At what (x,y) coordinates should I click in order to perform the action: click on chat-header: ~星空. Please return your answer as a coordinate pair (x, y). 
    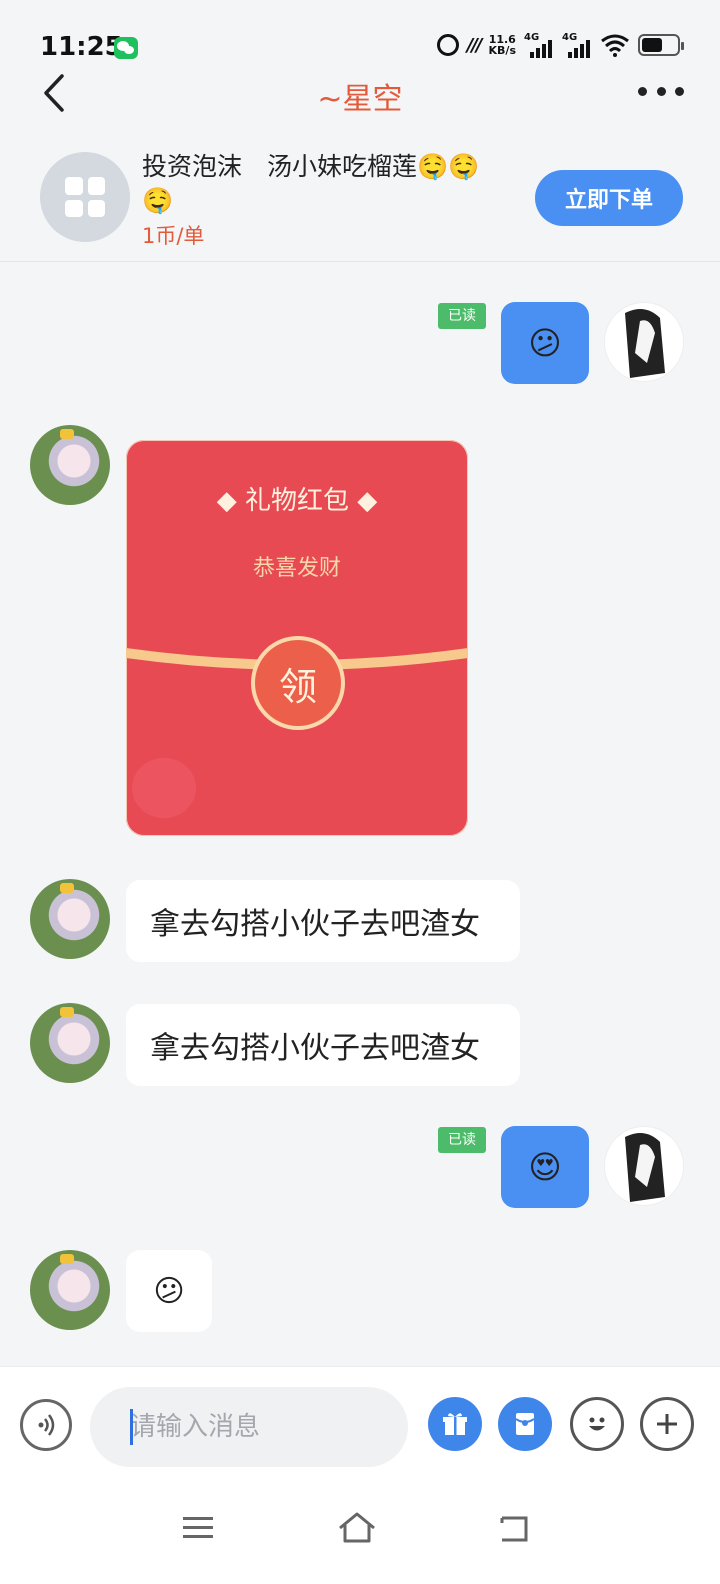
    Looking at the image, I should click on (360, 96).